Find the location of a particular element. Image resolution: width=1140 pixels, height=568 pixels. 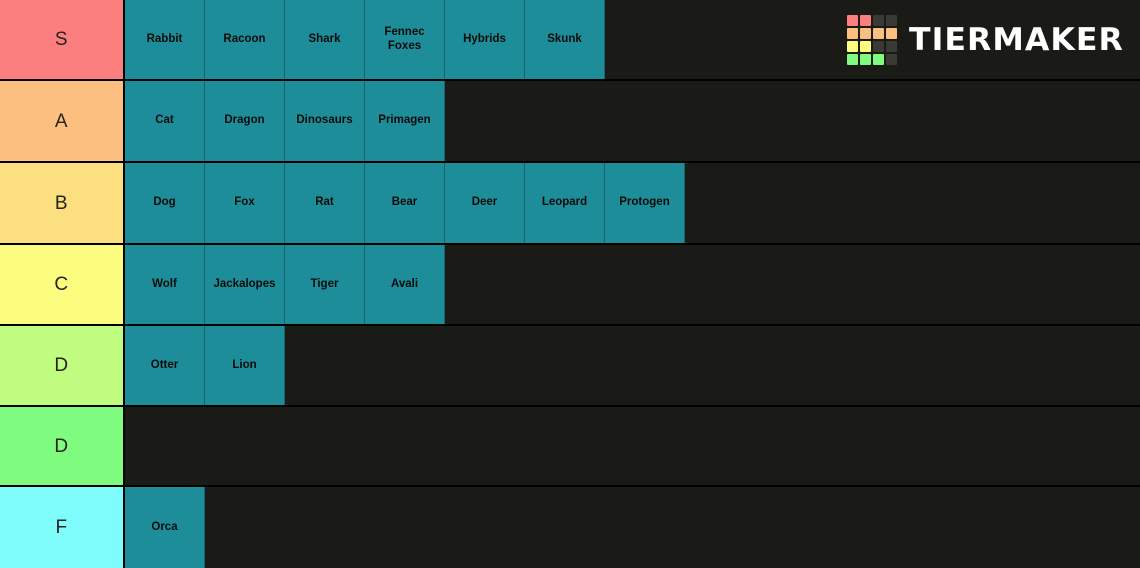

tier-row: D Otter Lion is located at coordinates (570, 366).